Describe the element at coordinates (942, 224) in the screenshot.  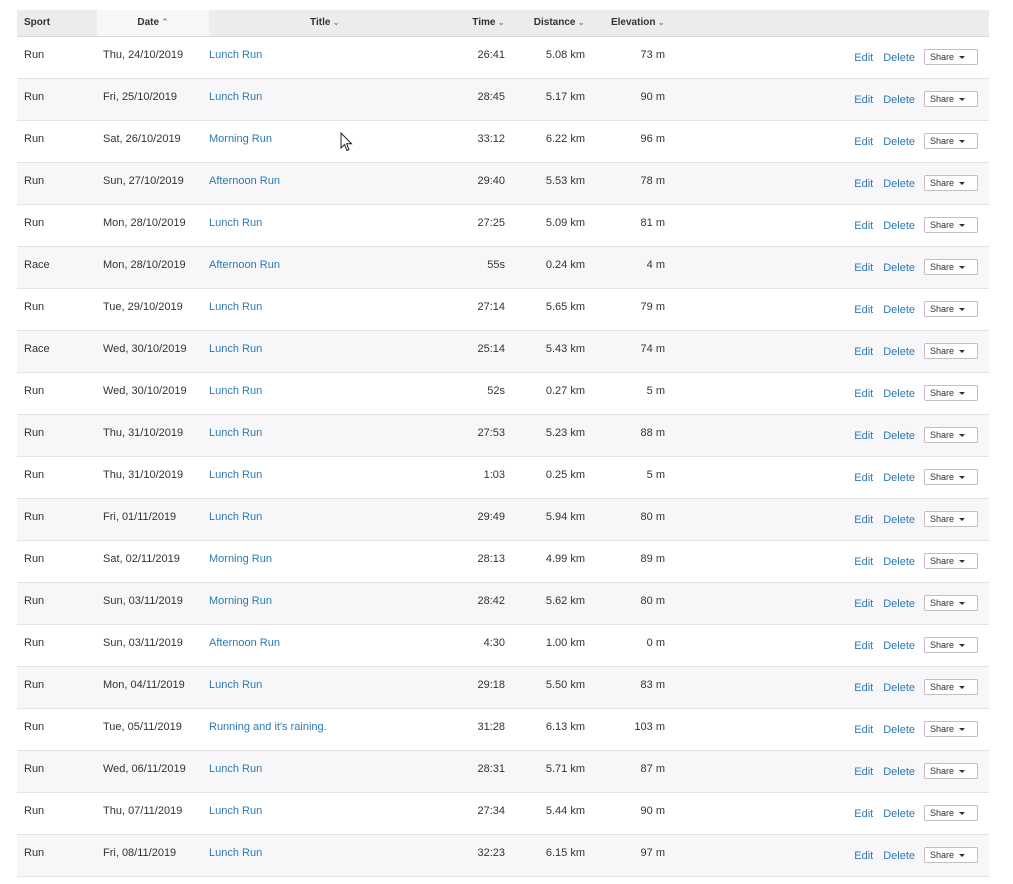
I see `share-label: Share` at that location.